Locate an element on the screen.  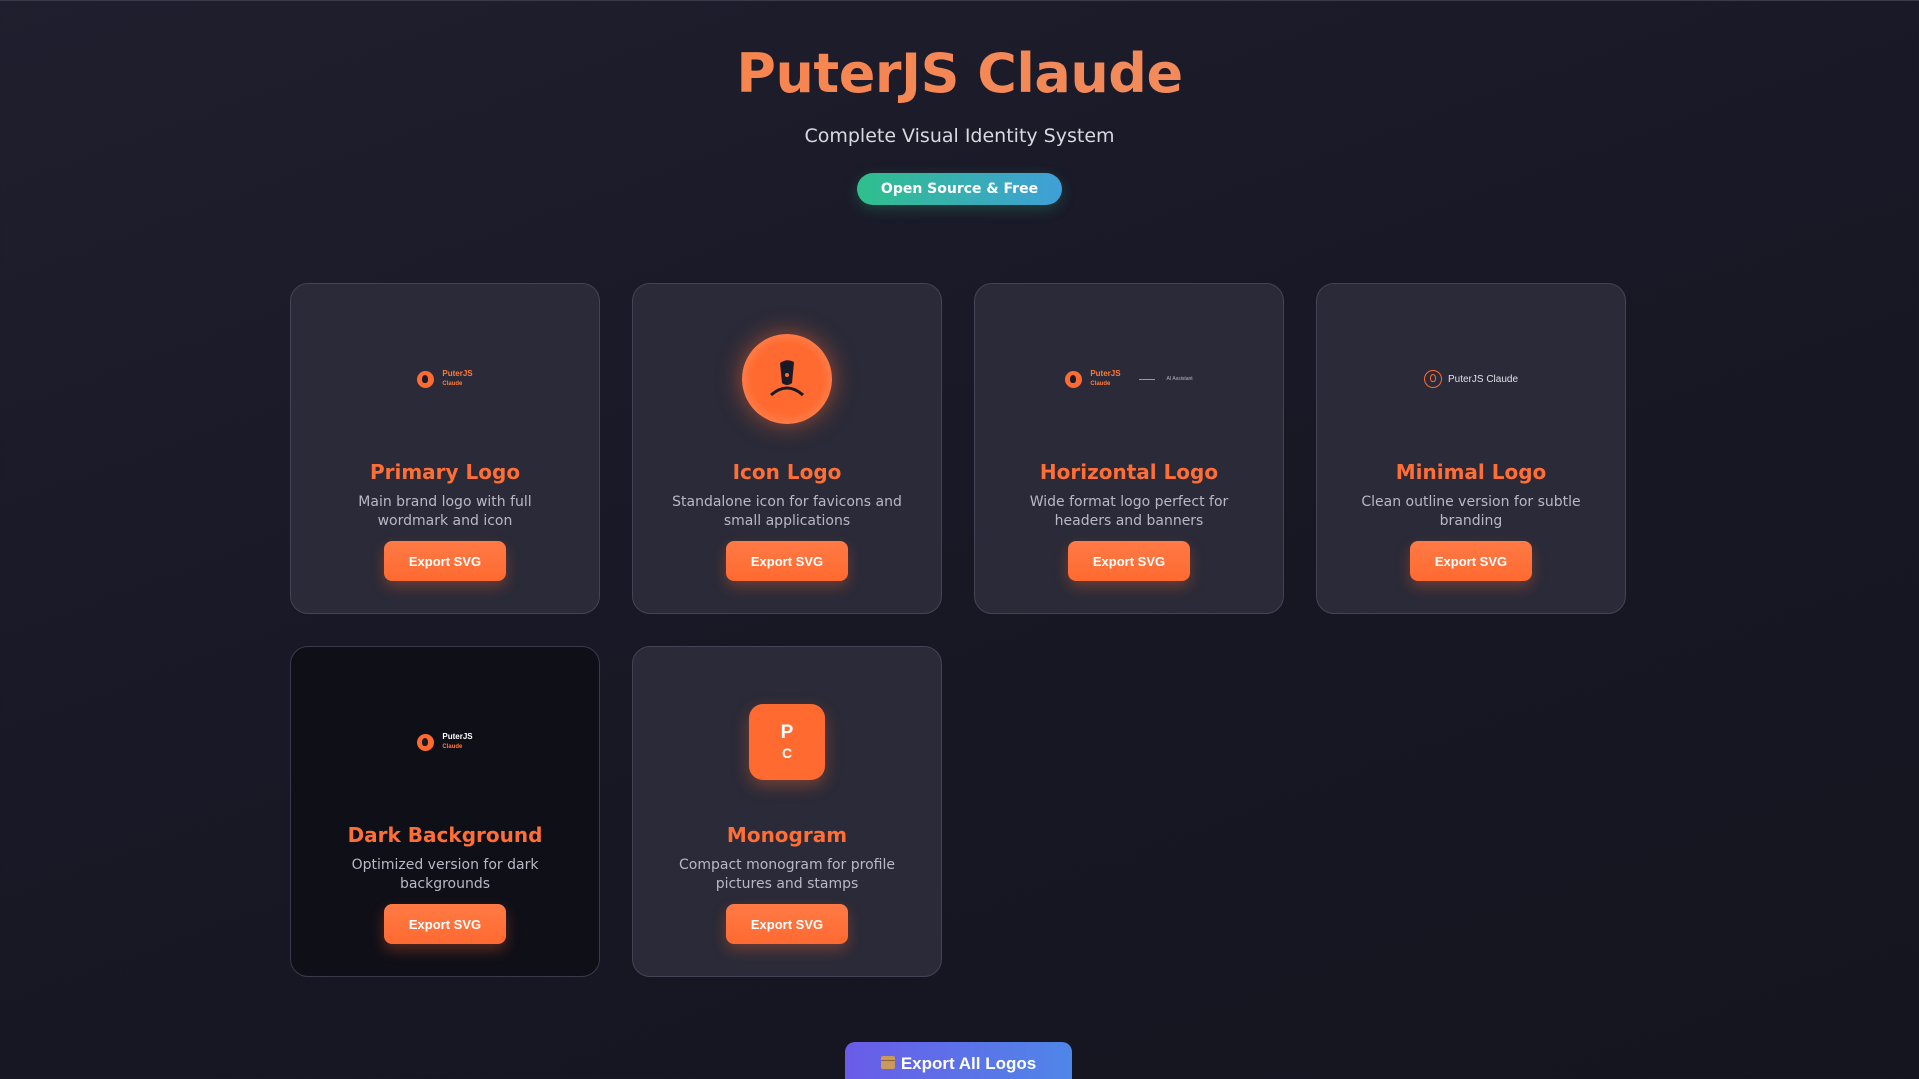
claude-figure-icon is located at coordinates (787, 378).